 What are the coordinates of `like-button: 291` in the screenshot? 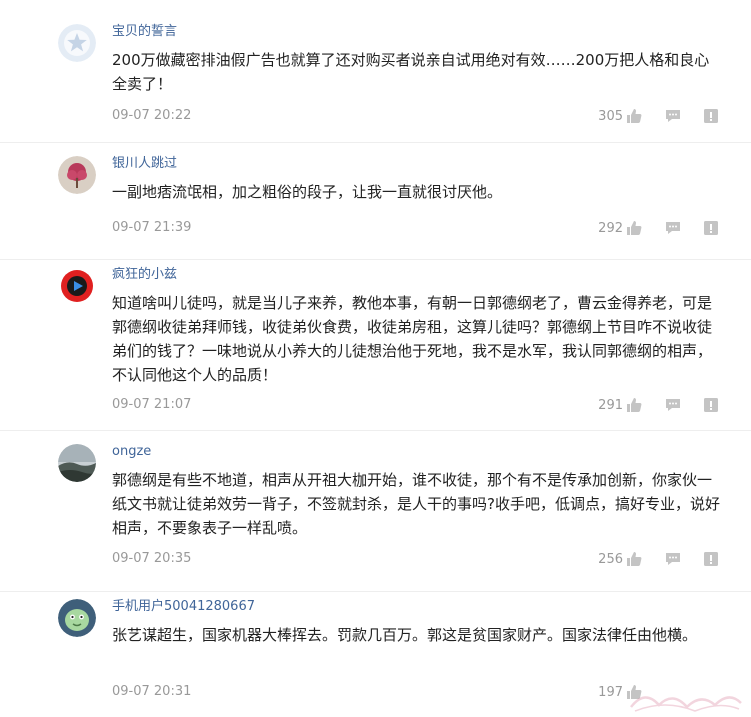 It's located at (601, 405).